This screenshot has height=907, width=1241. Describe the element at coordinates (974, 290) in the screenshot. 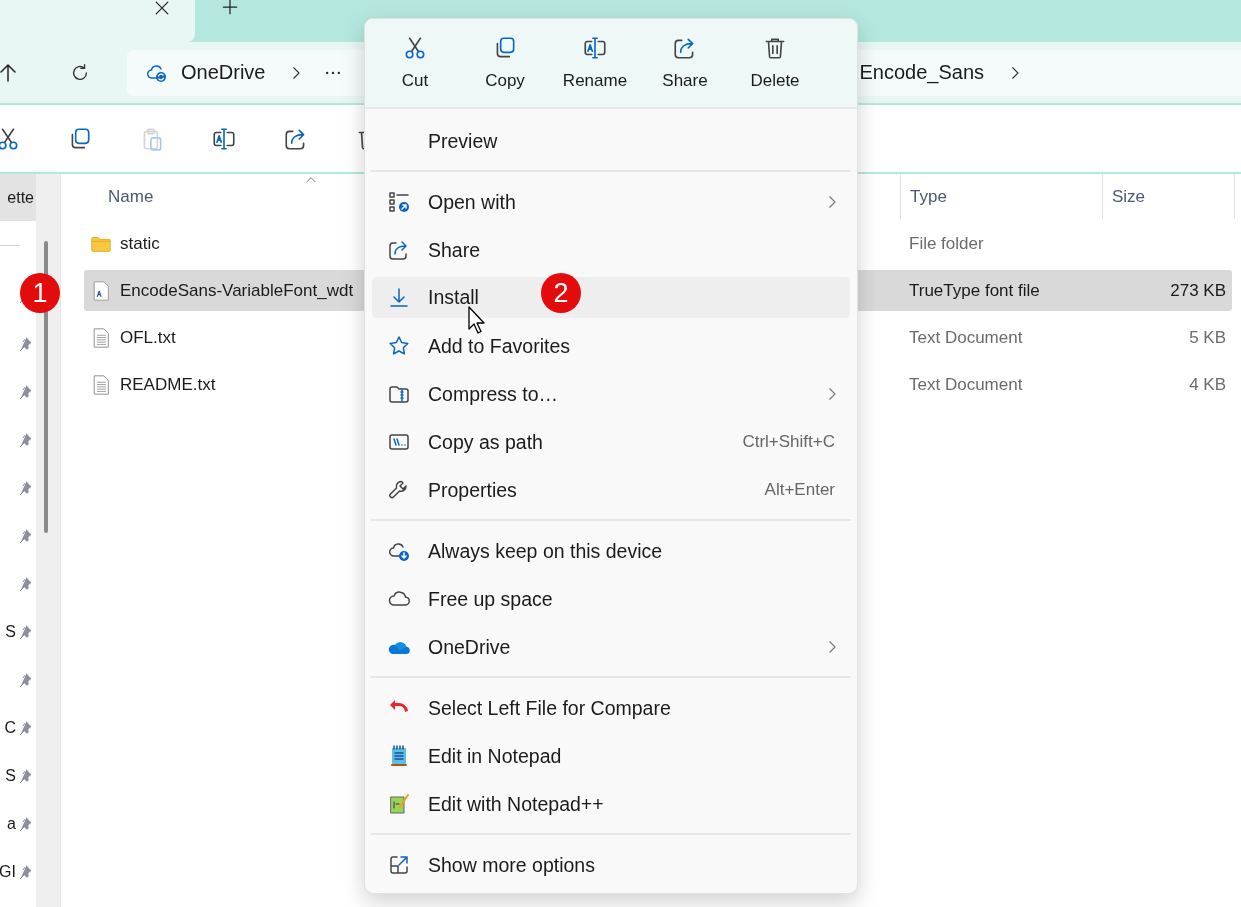

I see `file-type: TrueType font file` at that location.